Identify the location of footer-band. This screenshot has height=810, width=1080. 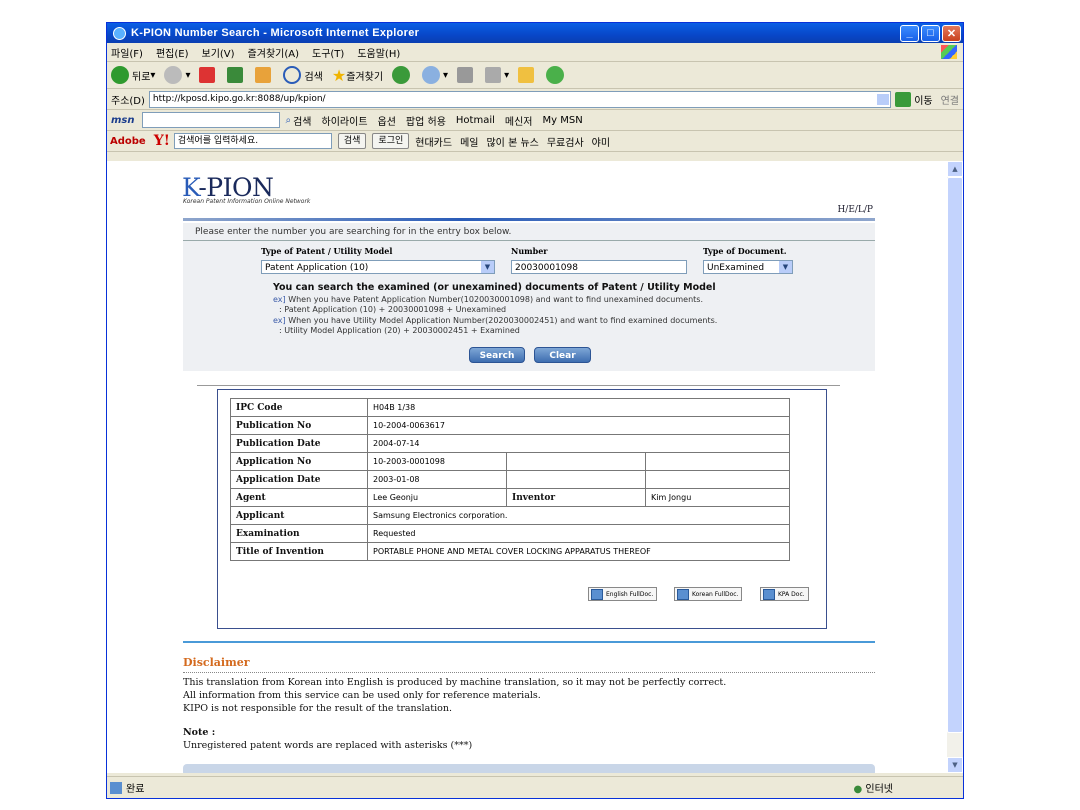
(529, 768).